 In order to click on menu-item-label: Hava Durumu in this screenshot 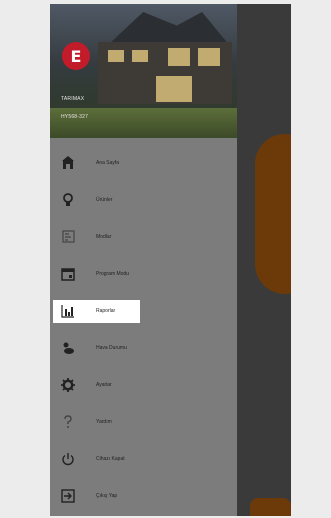, I will do `click(111, 347)`.